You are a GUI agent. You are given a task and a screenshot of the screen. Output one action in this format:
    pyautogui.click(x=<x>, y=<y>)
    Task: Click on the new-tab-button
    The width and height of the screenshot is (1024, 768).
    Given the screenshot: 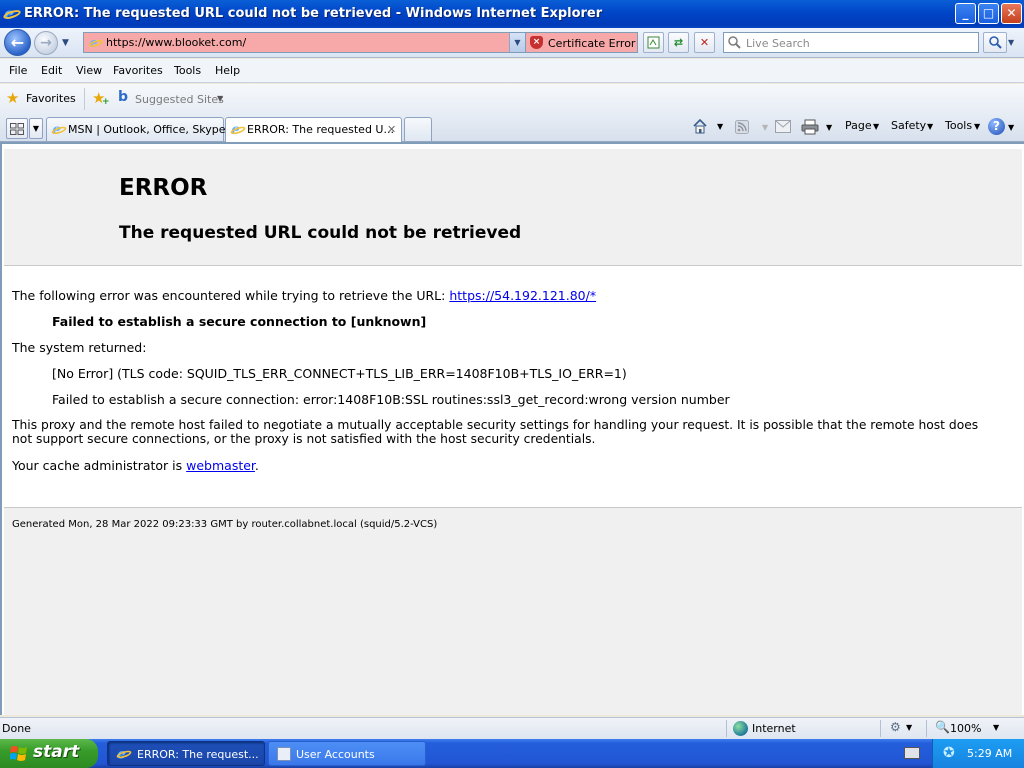 What is the action you would take?
    pyautogui.click(x=418, y=129)
    